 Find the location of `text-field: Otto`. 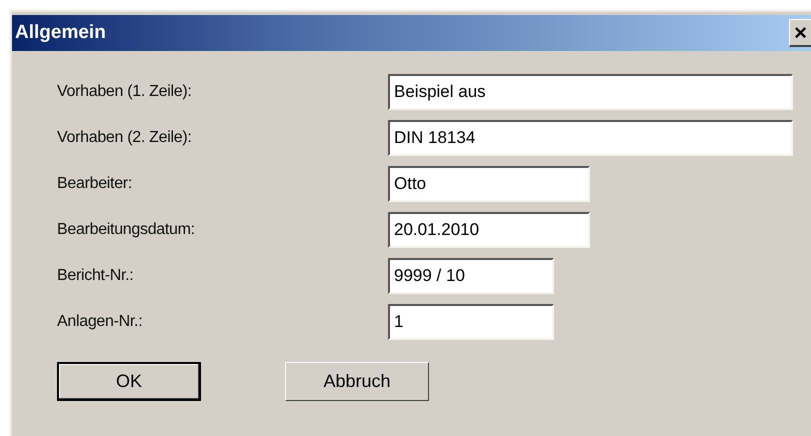

text-field: Otto is located at coordinates (489, 184).